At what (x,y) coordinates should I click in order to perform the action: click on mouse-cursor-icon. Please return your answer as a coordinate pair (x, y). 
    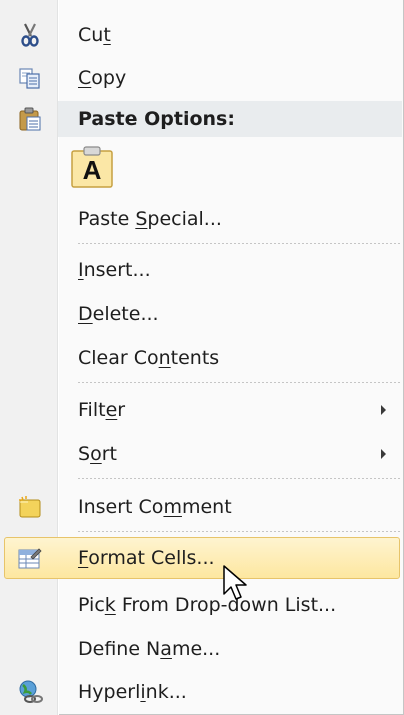
    Looking at the image, I should click on (236, 584).